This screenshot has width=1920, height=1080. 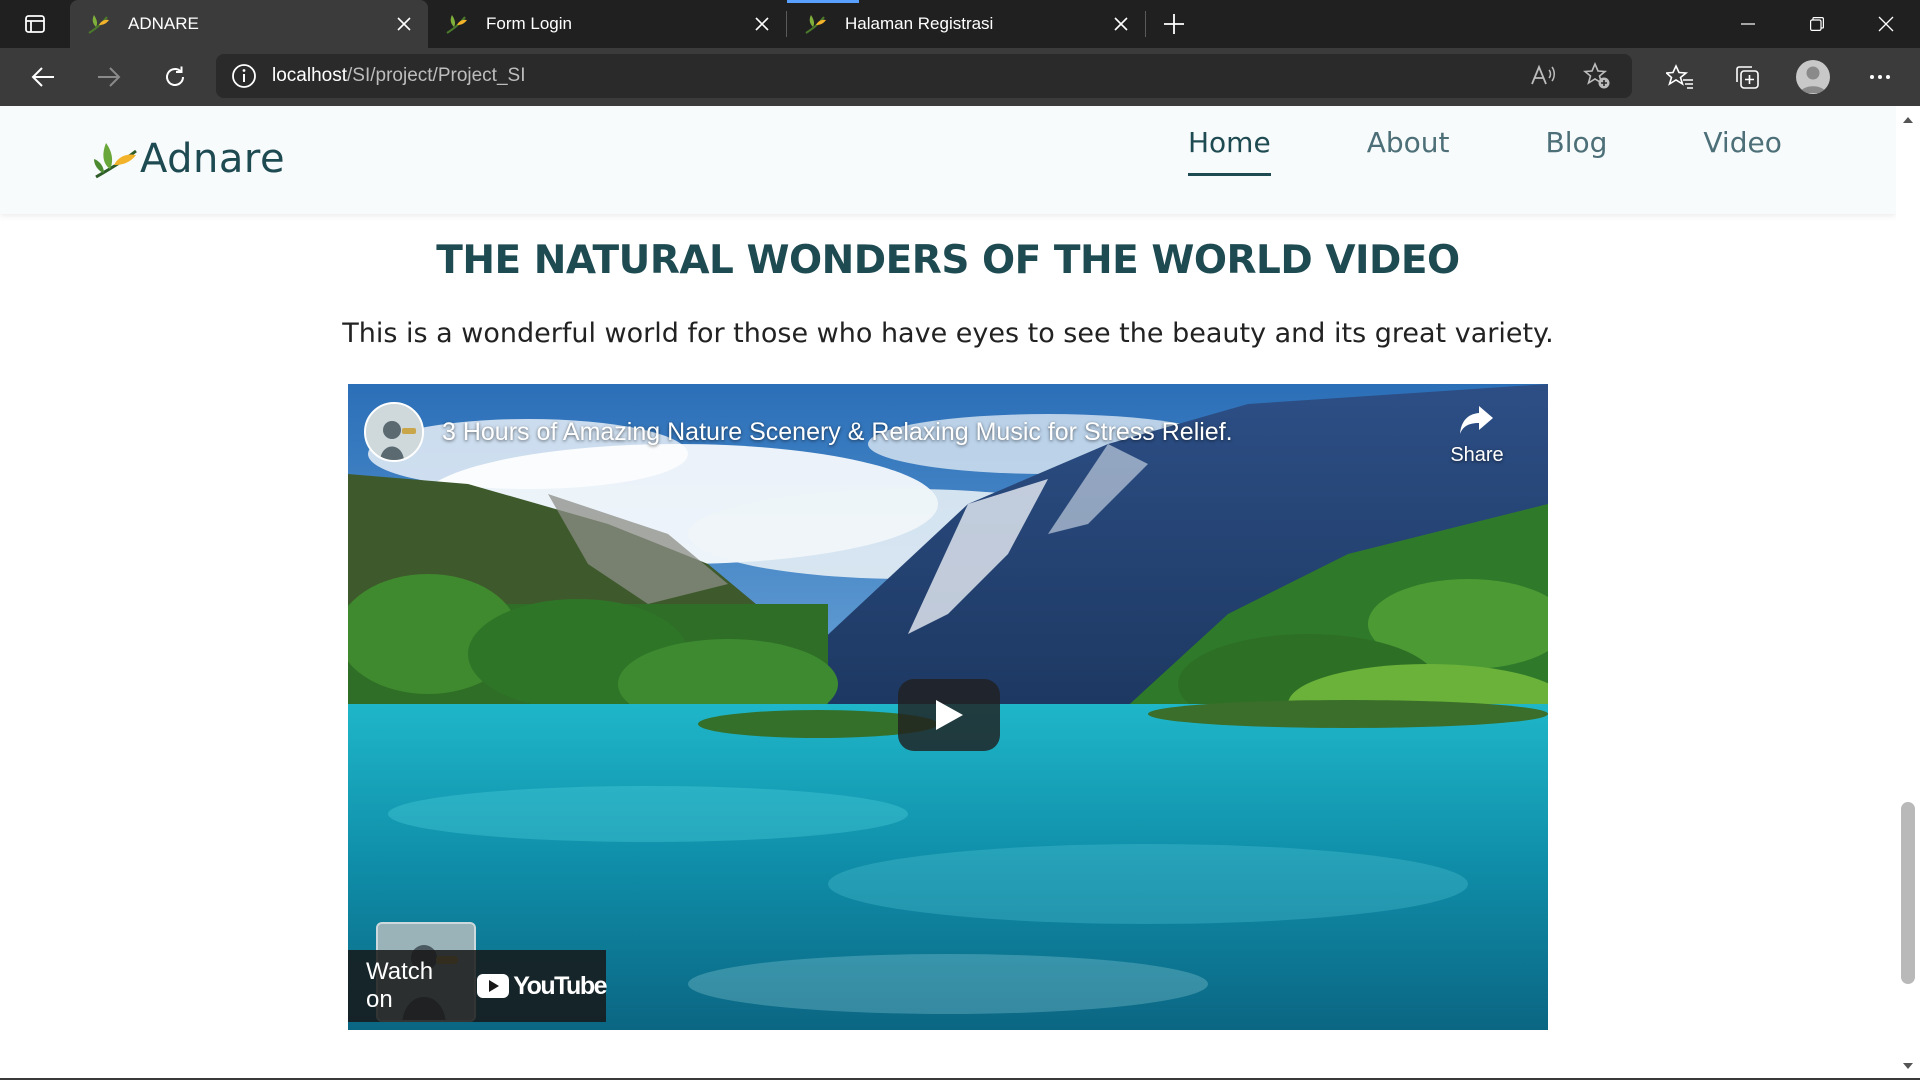 I want to click on read-aloud-button, so click(x=1543, y=76).